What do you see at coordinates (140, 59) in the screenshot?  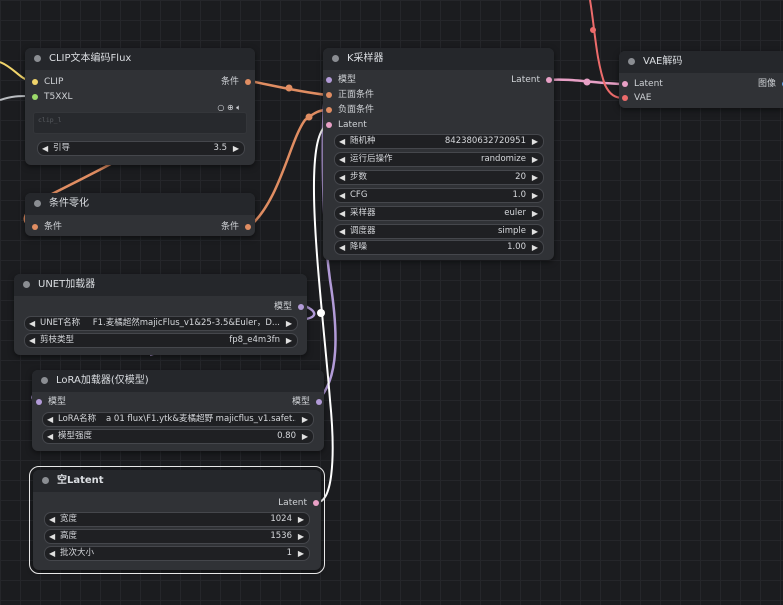 I see `node-title-bar: CLIP文本编码Flux` at bounding box center [140, 59].